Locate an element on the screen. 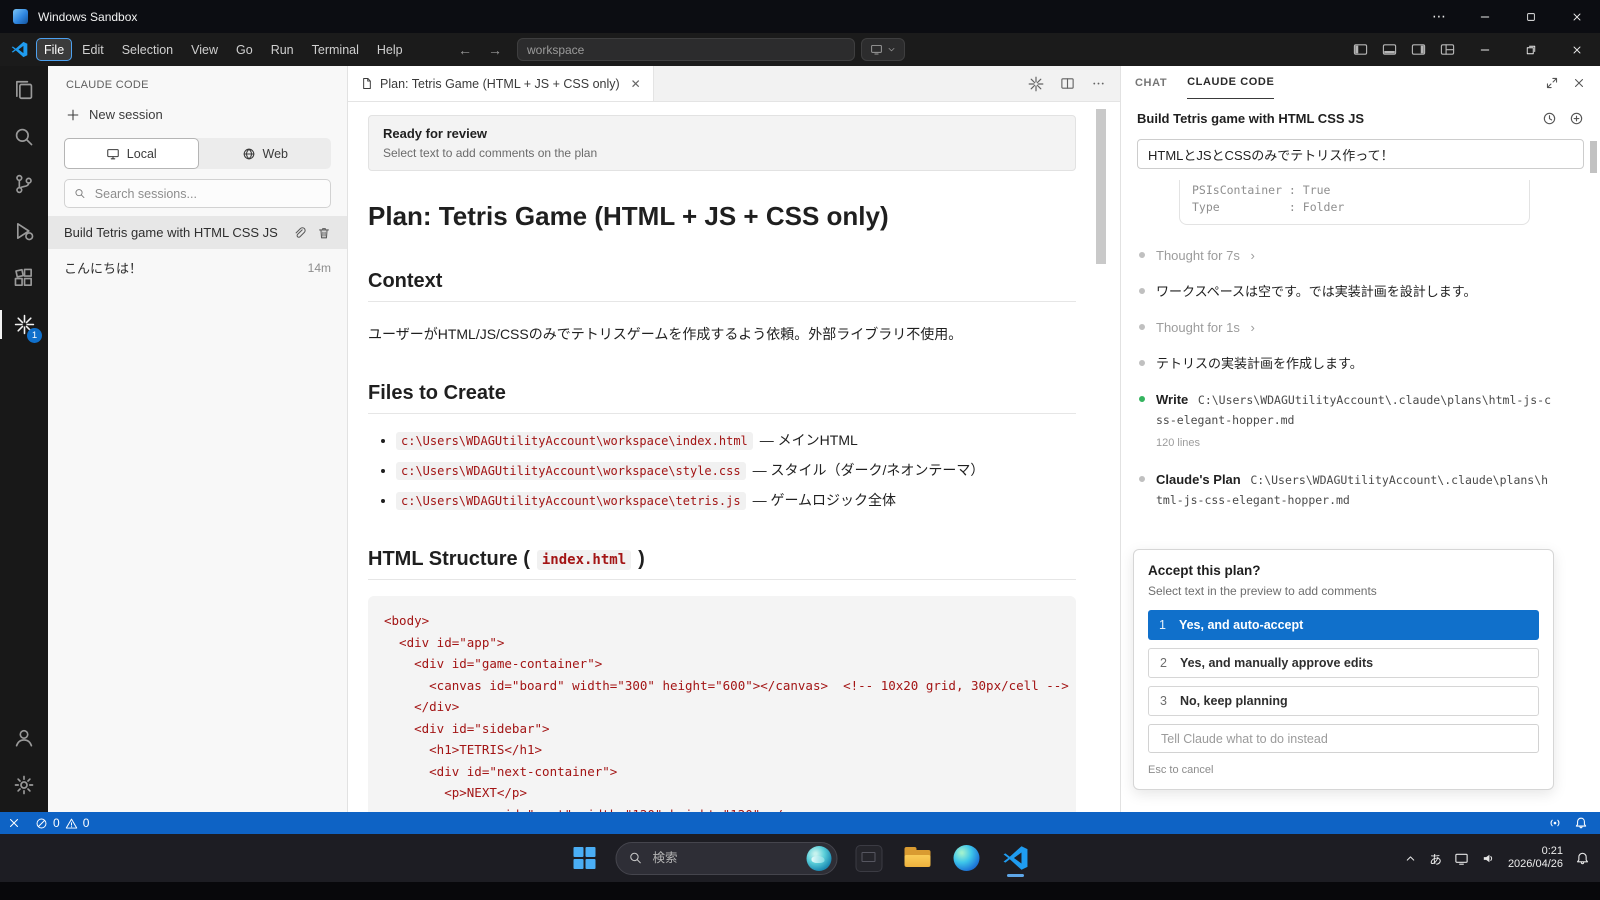 The height and width of the screenshot is (900, 1600). session-title: こんにちは！ is located at coordinates (103, 268).